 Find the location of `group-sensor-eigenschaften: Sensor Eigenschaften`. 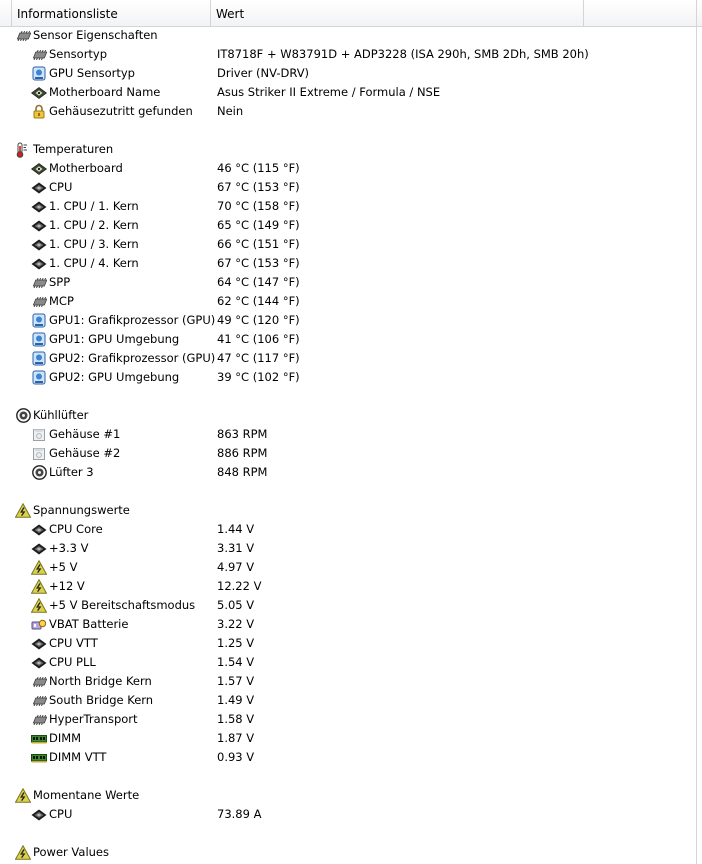

group-sensor-eigenschaften: Sensor Eigenschaften is located at coordinates (348, 35).